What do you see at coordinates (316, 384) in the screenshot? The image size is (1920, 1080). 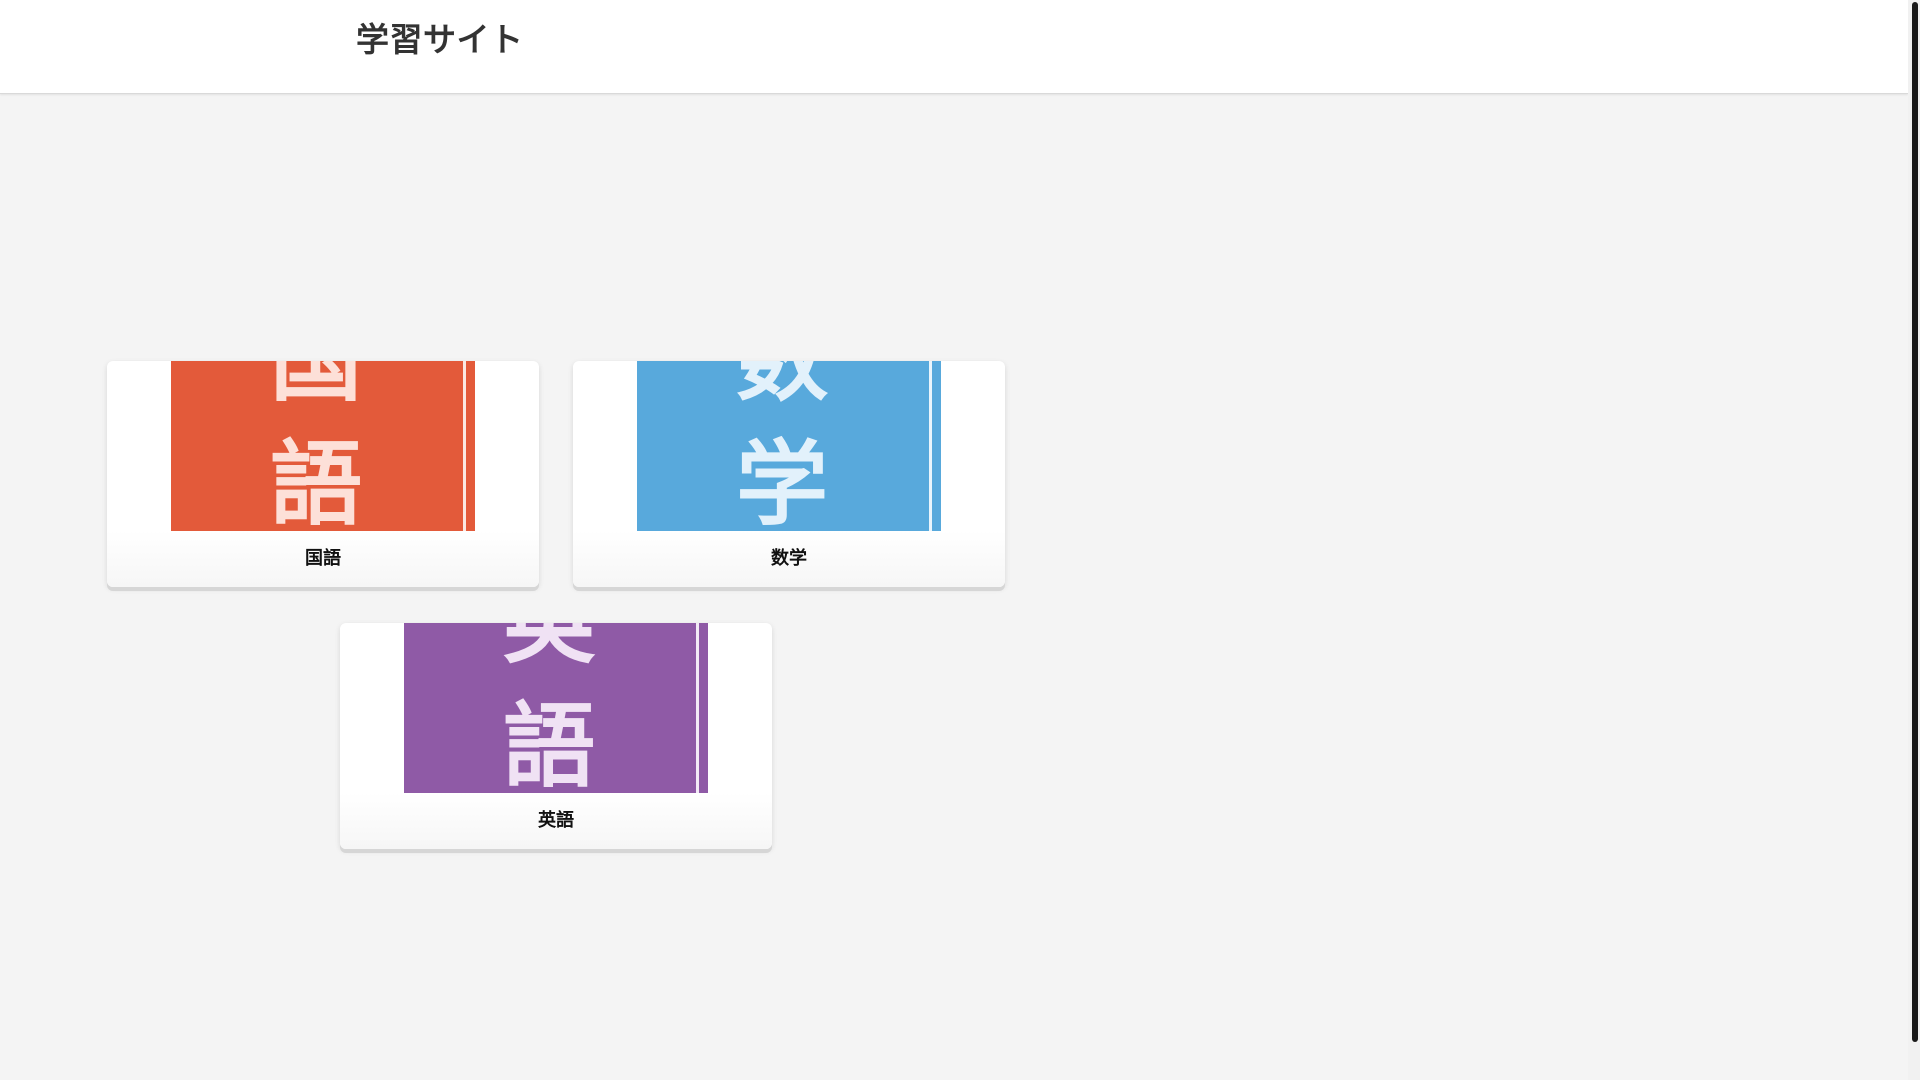 I see `image-glyph-top: 国` at bounding box center [316, 384].